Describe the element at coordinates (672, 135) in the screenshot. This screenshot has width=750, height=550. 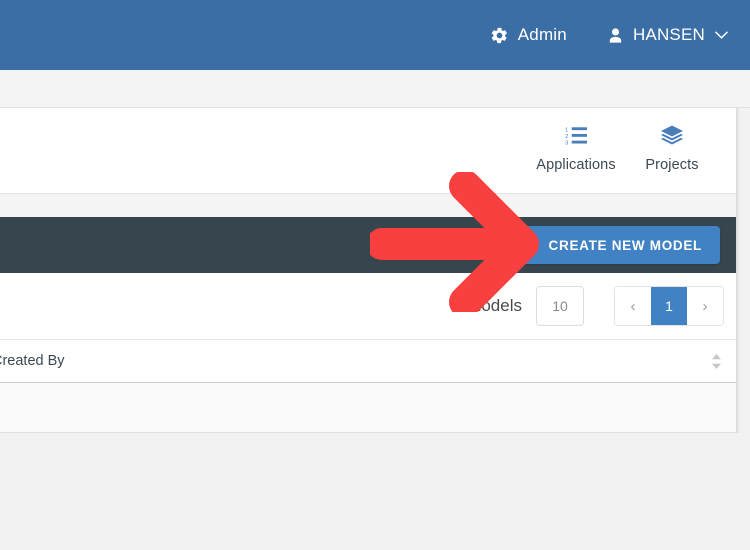
I see `layers-icon` at that location.